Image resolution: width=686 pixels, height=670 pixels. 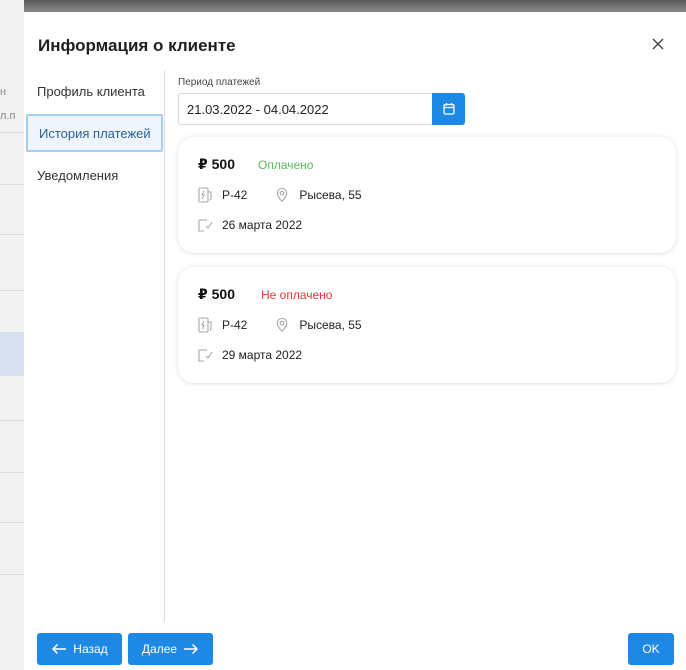 I want to click on payment-status: Не оплачено, so click(x=297, y=295).